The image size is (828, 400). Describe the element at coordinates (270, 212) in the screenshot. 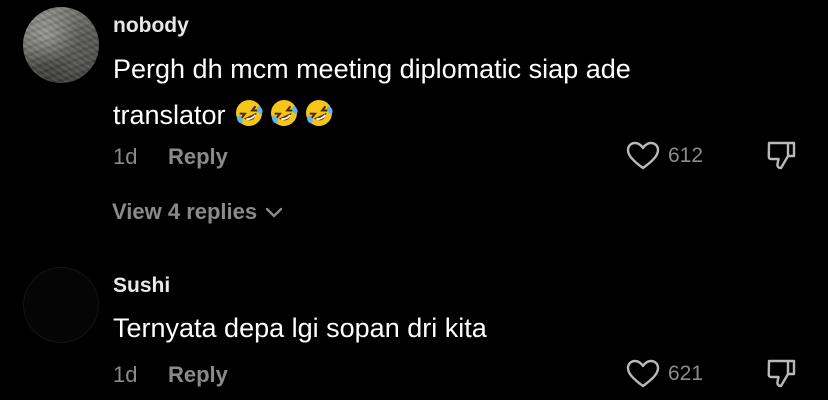

I see `chevron-down-icon` at that location.